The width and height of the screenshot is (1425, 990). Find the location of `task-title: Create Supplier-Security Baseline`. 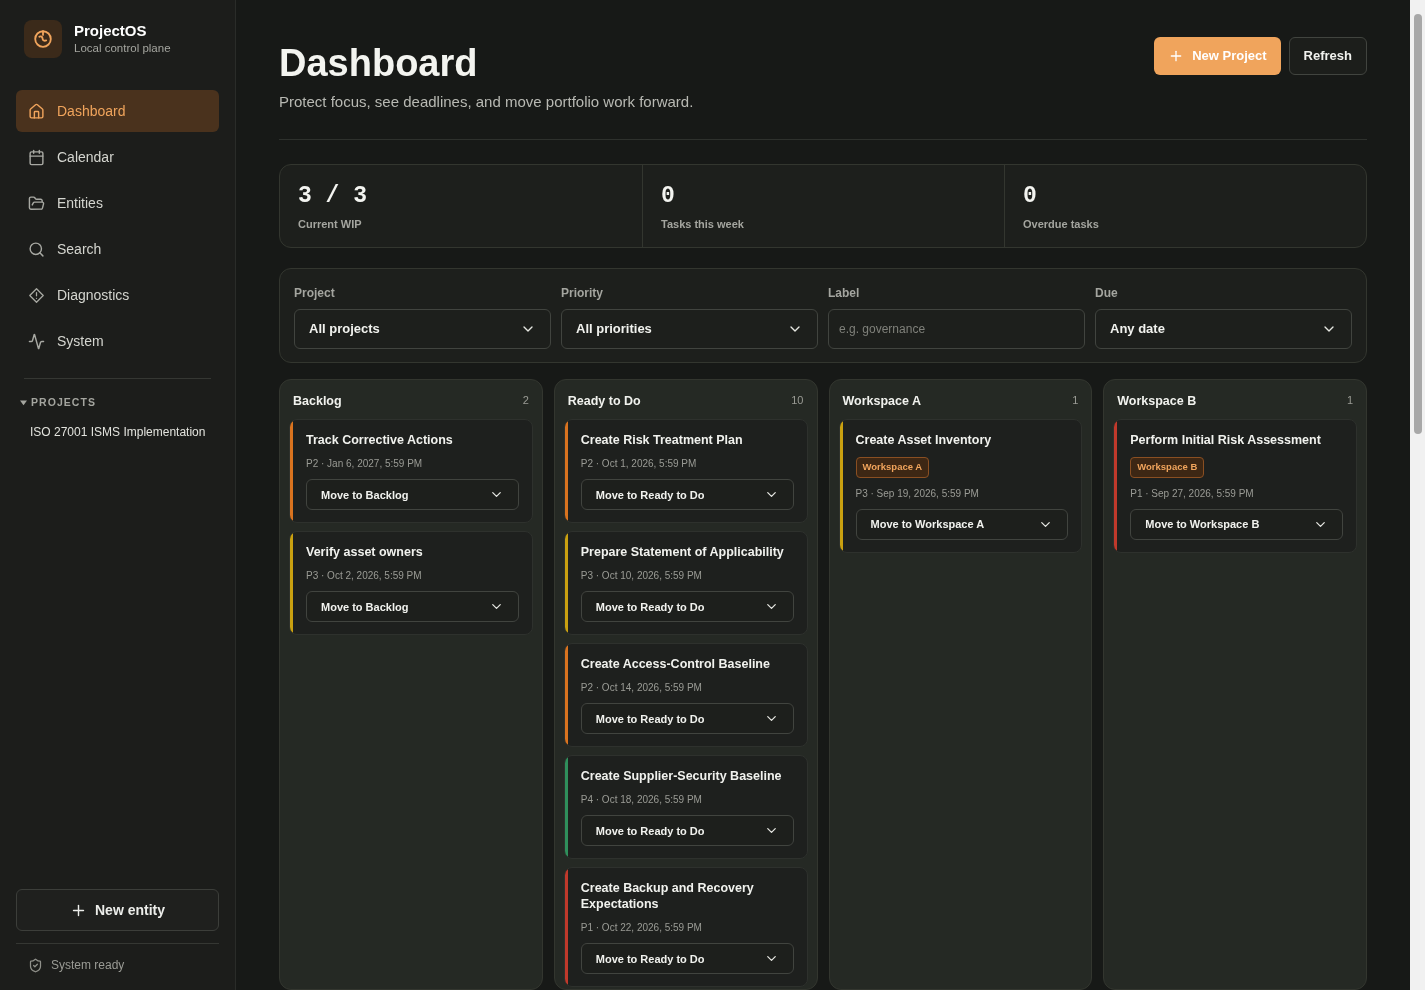

task-title: Create Supplier-Security Baseline is located at coordinates (681, 776).